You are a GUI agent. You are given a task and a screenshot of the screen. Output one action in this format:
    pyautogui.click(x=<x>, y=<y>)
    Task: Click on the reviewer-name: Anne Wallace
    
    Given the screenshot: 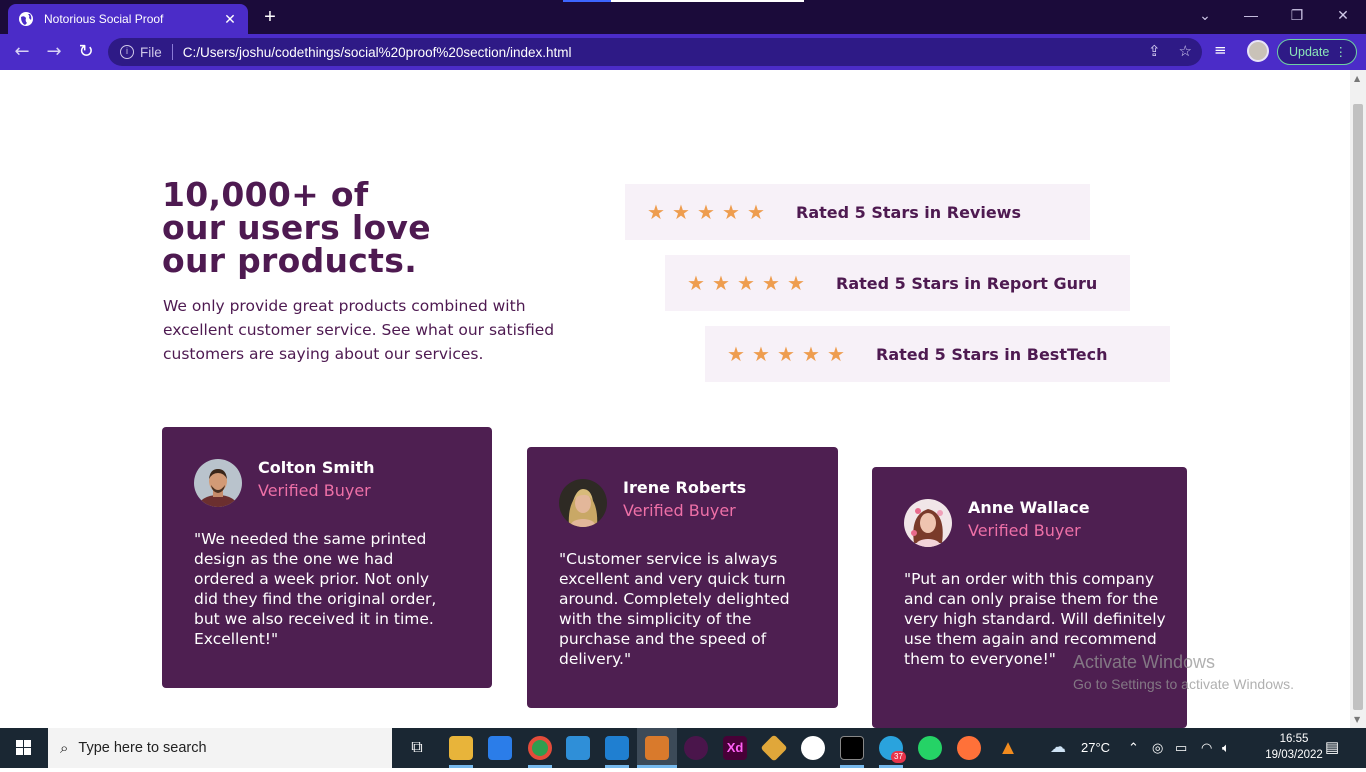 What is the action you would take?
    pyautogui.click(x=1029, y=507)
    